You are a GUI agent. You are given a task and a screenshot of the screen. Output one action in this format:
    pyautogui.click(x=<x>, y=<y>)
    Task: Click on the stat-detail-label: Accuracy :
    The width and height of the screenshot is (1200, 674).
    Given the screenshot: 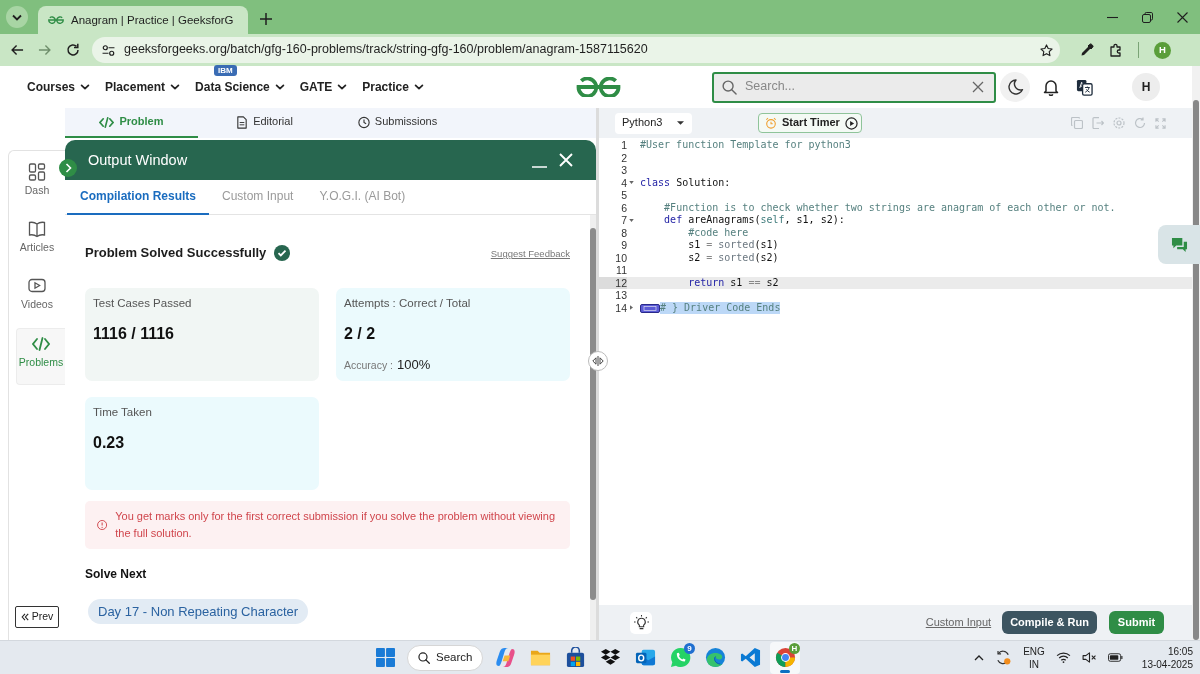 What is the action you would take?
    pyautogui.click(x=368, y=365)
    